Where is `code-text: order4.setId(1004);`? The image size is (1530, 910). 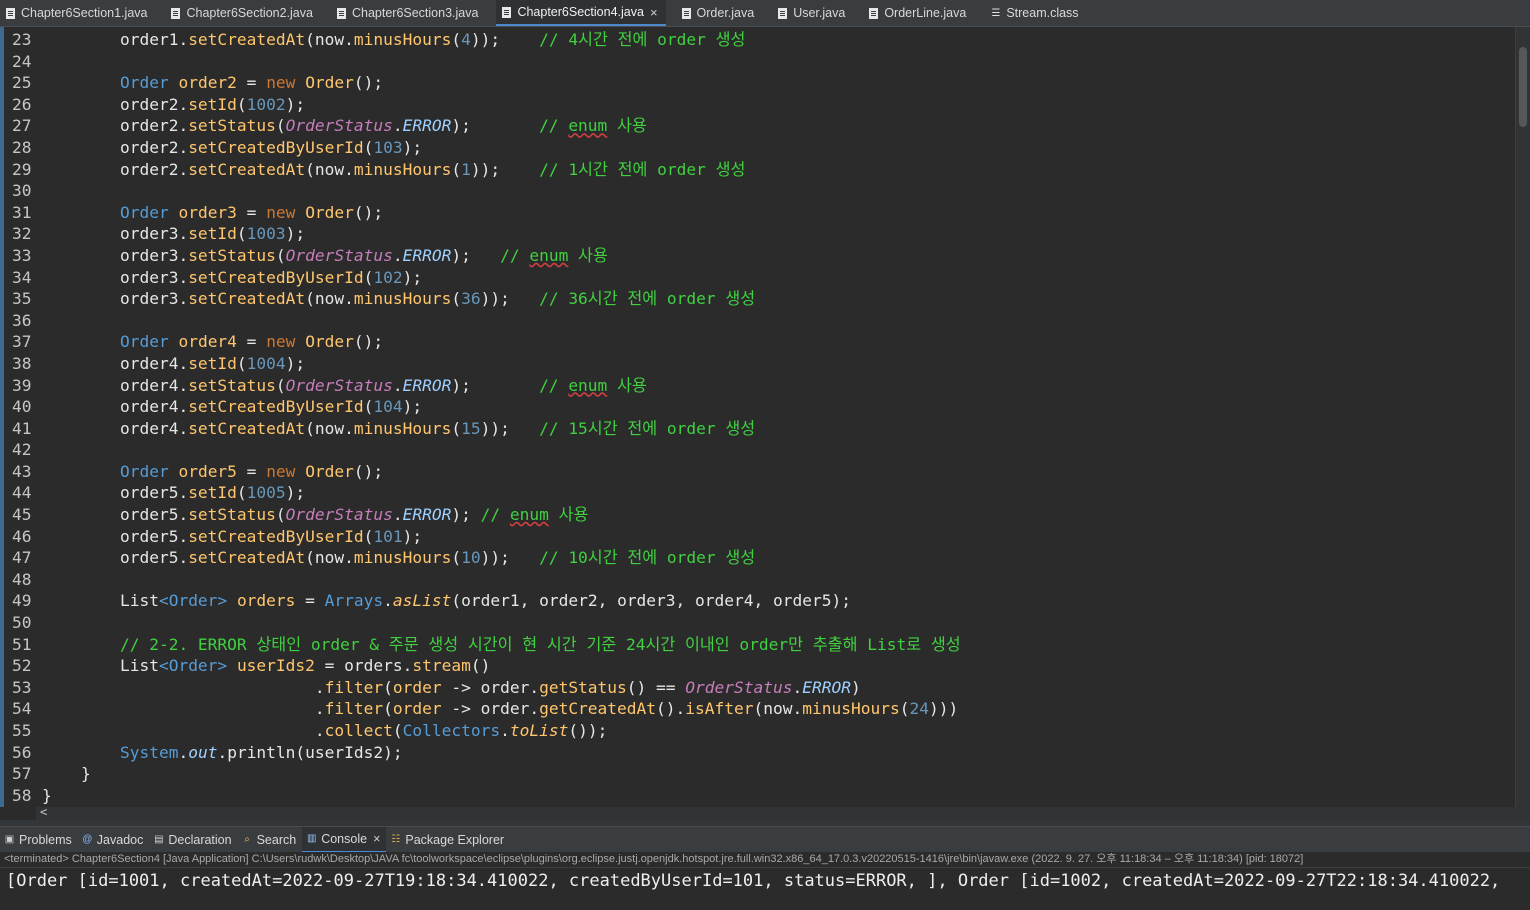 code-text: order4.setId(1004); is located at coordinates (173, 364).